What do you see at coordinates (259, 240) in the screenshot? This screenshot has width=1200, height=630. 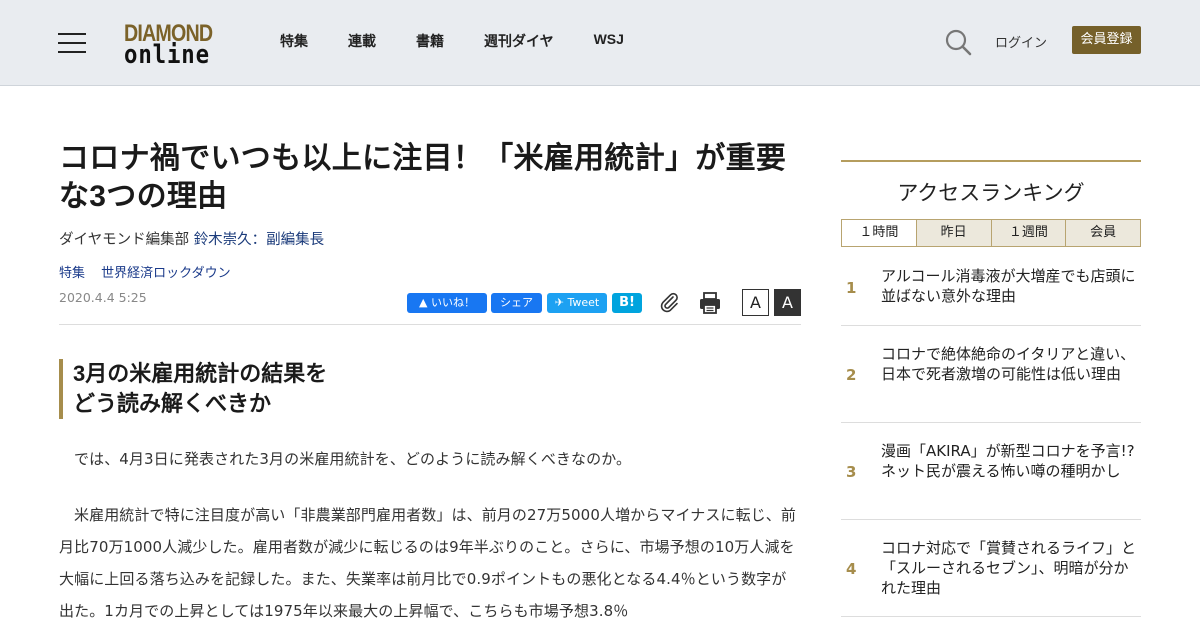 I see `author-link: 鈴木崇久：副編集長` at bounding box center [259, 240].